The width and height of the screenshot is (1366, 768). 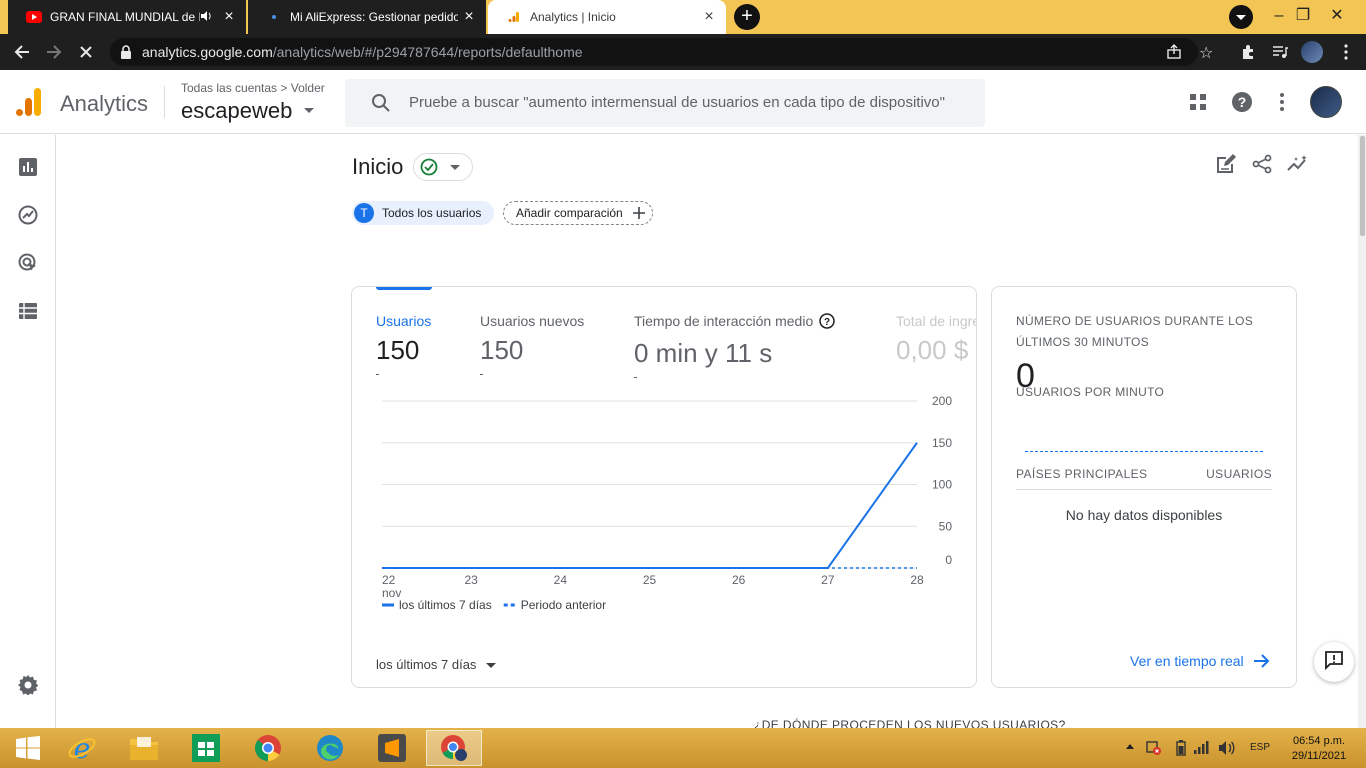 I want to click on scrollbar-thumb, so click(x=1362, y=186).